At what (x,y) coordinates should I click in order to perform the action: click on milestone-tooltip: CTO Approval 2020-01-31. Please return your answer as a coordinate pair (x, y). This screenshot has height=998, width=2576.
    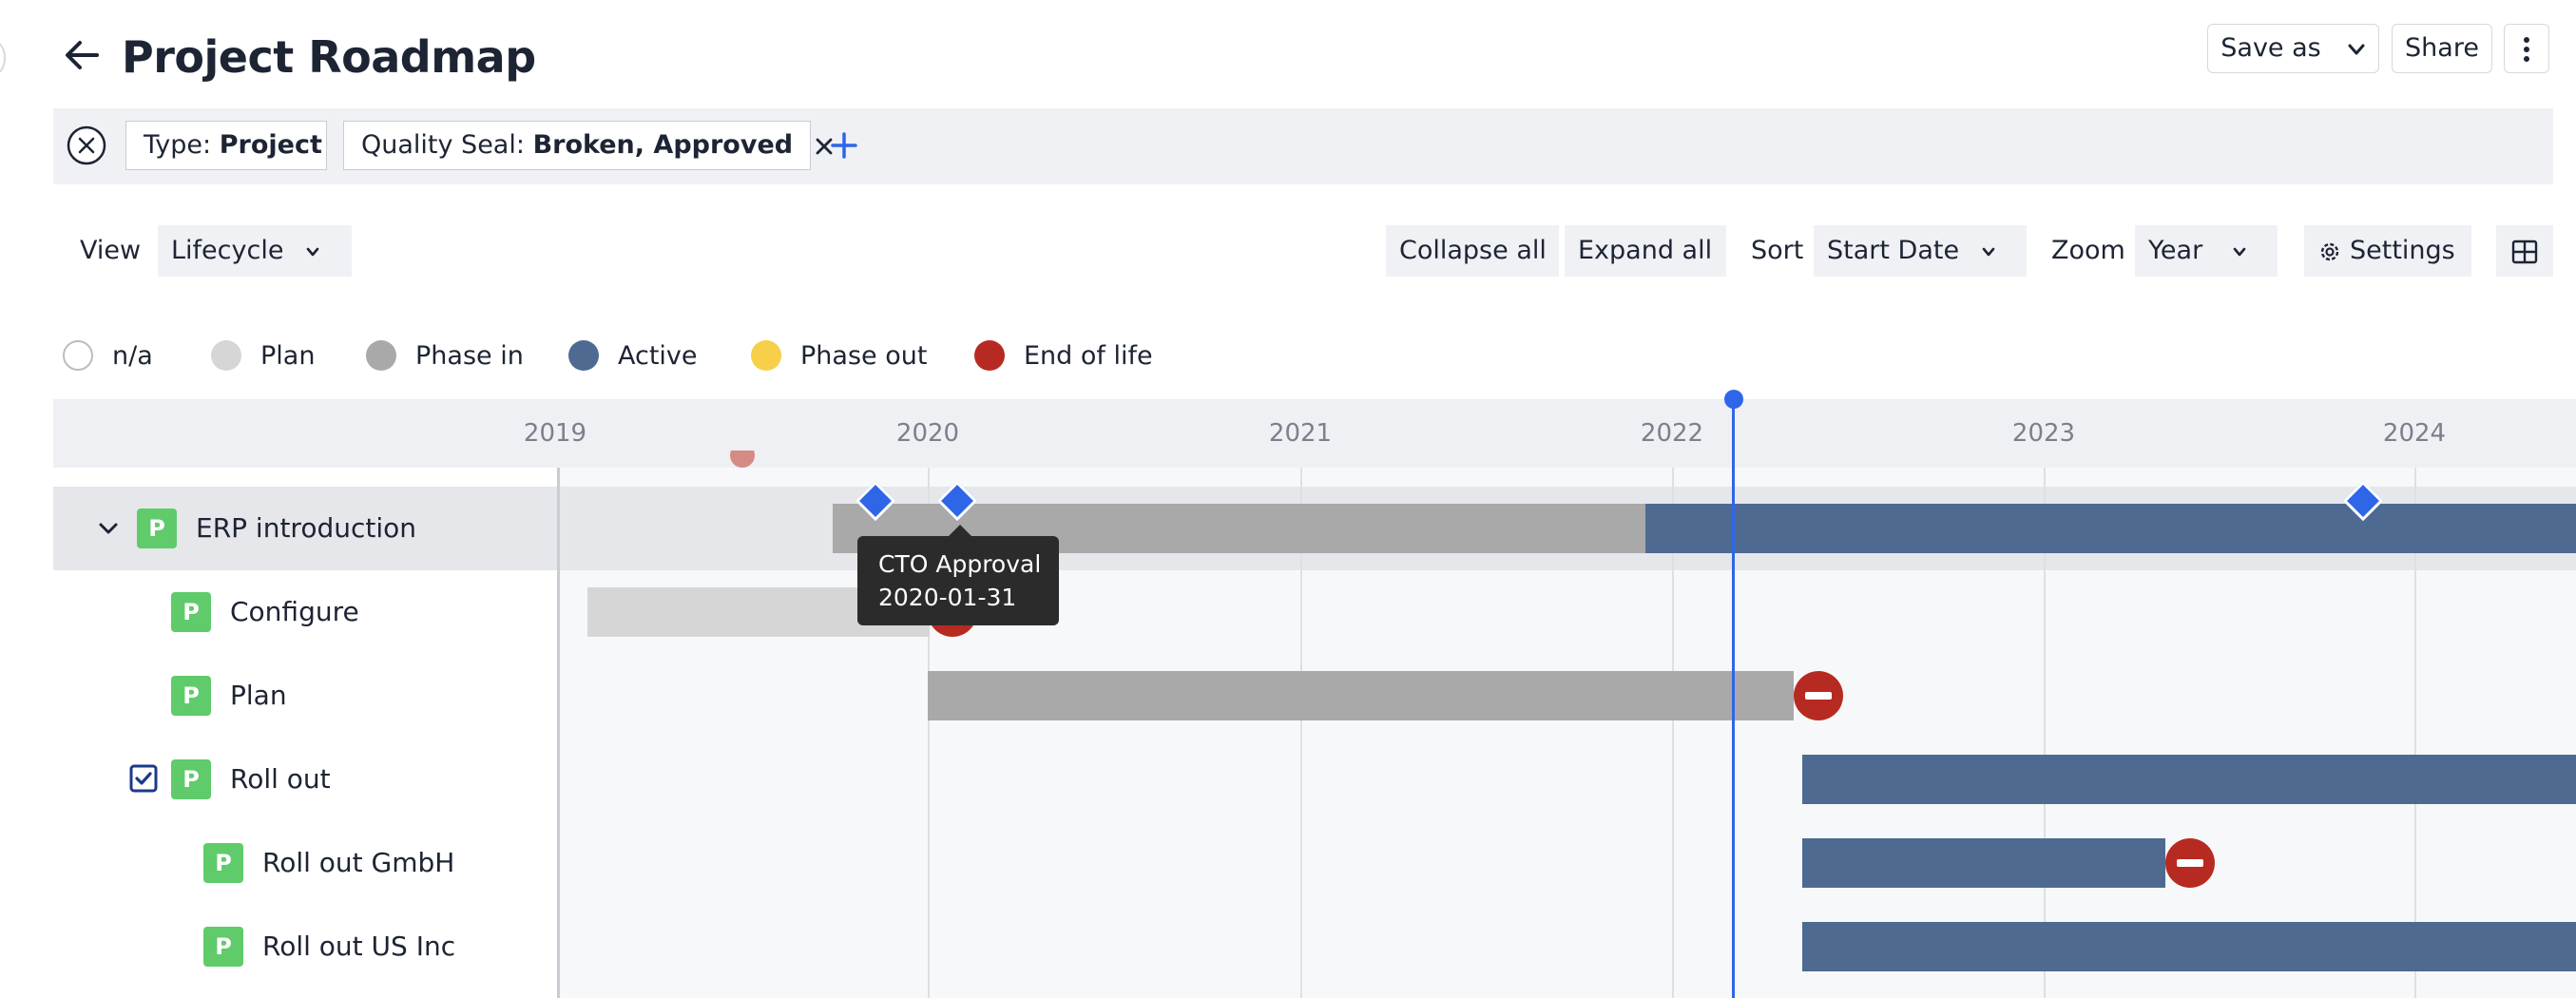
    Looking at the image, I should click on (958, 575).